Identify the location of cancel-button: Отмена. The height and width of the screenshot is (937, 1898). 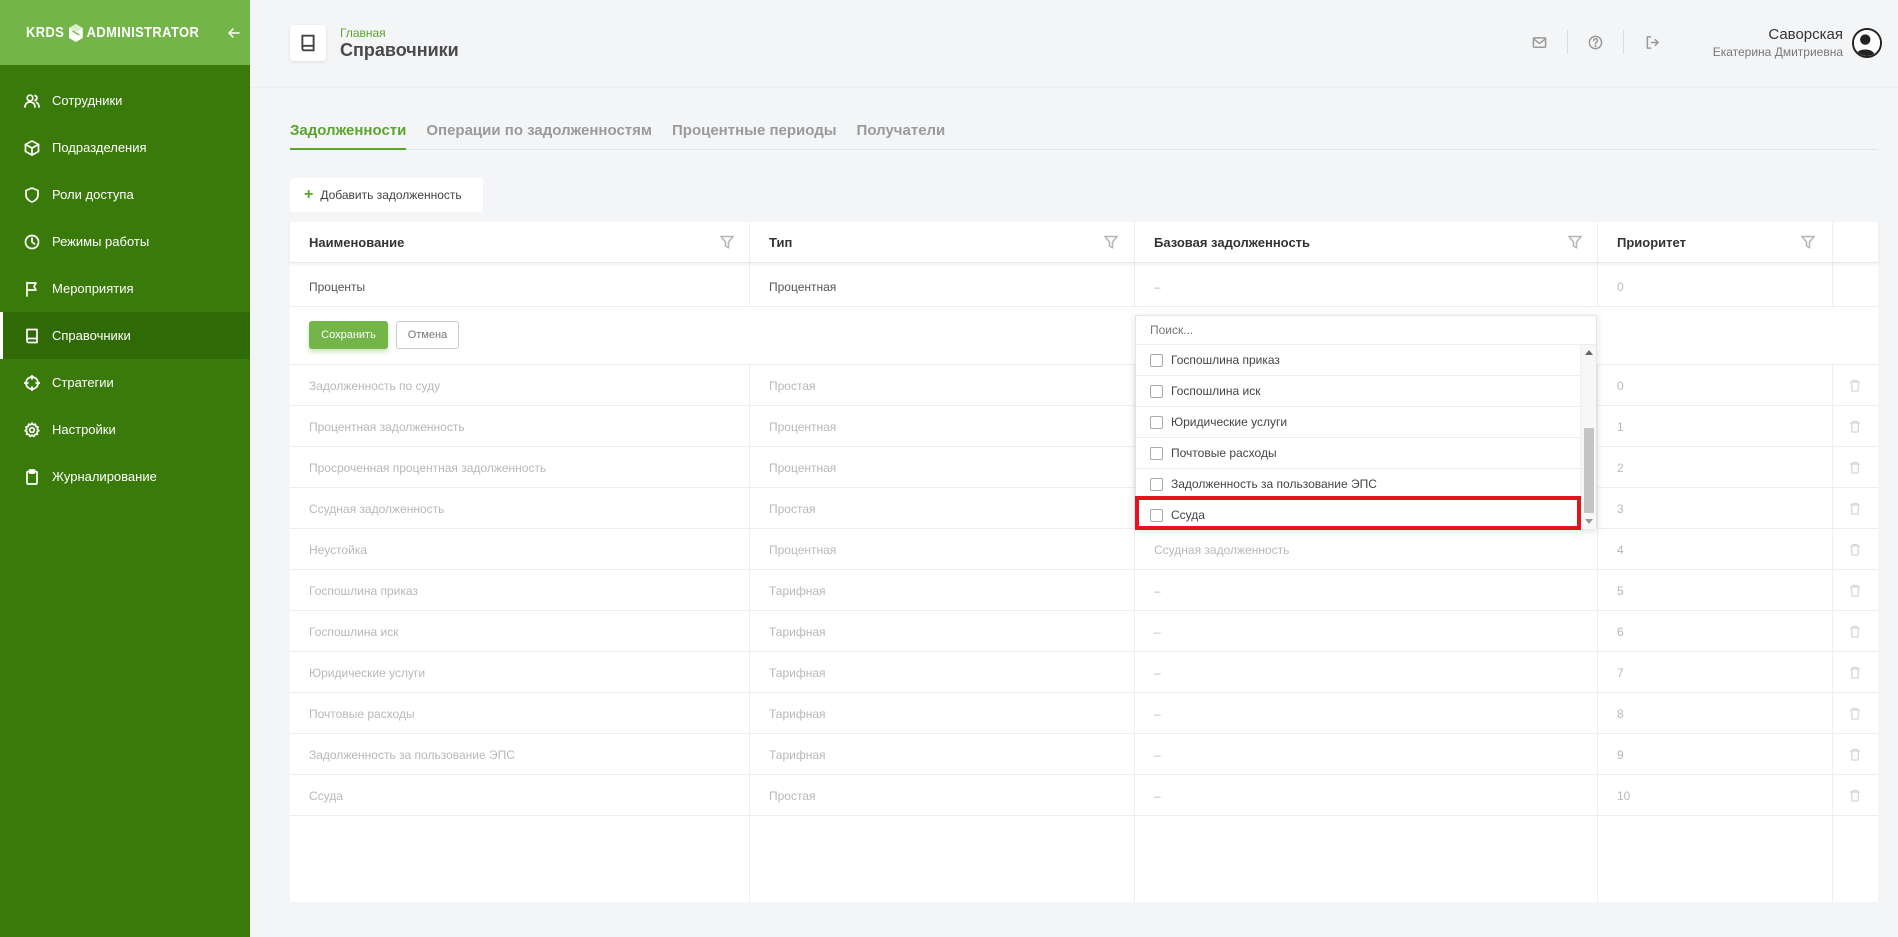
(427, 335).